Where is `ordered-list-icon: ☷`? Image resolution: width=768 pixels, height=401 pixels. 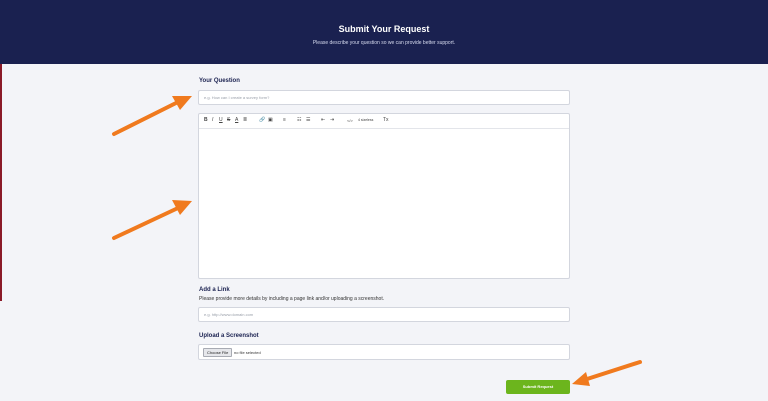
ordered-list-icon: ☷ is located at coordinates (299, 120).